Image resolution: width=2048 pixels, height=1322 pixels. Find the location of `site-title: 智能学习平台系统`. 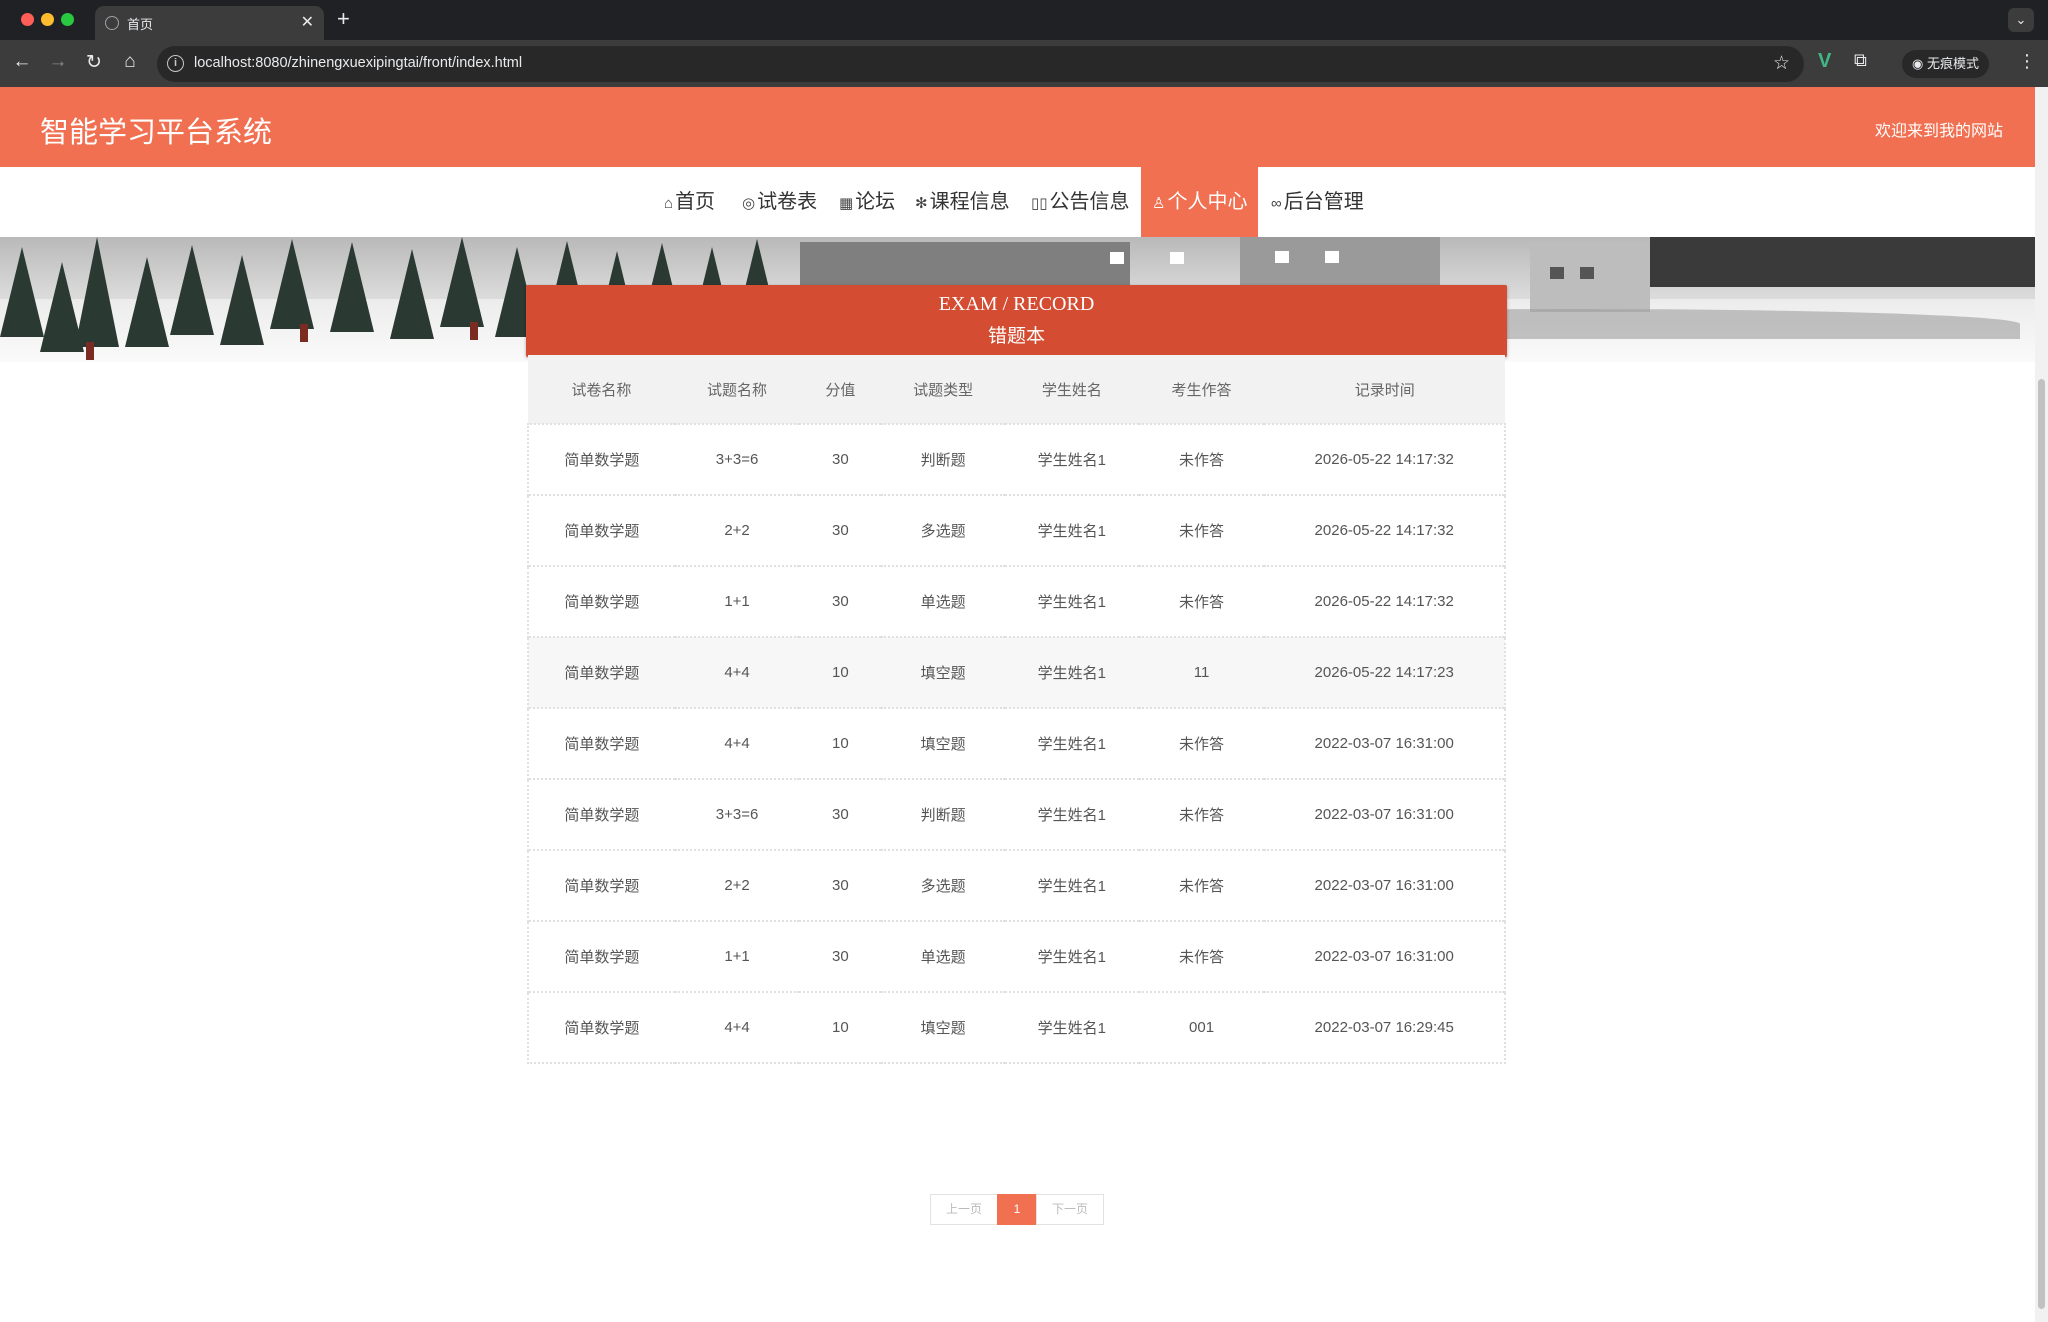

site-title: 智能学习平台系统 is located at coordinates (156, 130).